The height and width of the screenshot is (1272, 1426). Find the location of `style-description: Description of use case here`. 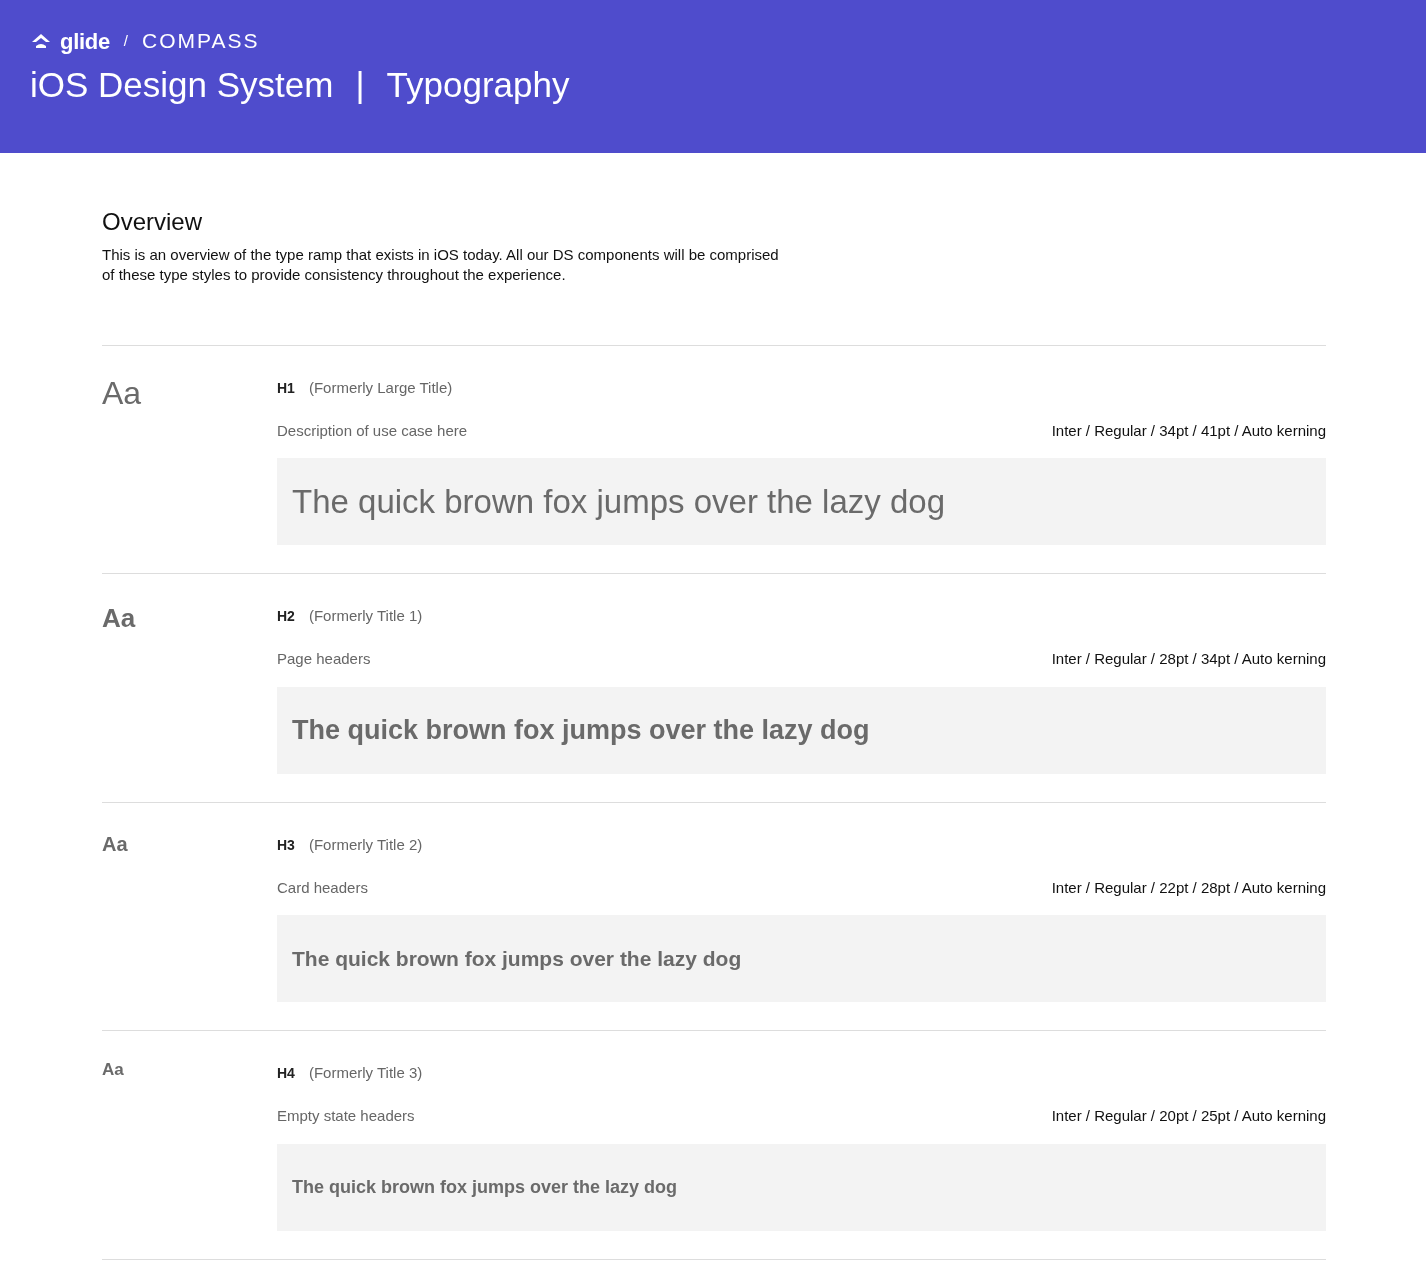

style-description: Description of use case here is located at coordinates (372, 430).